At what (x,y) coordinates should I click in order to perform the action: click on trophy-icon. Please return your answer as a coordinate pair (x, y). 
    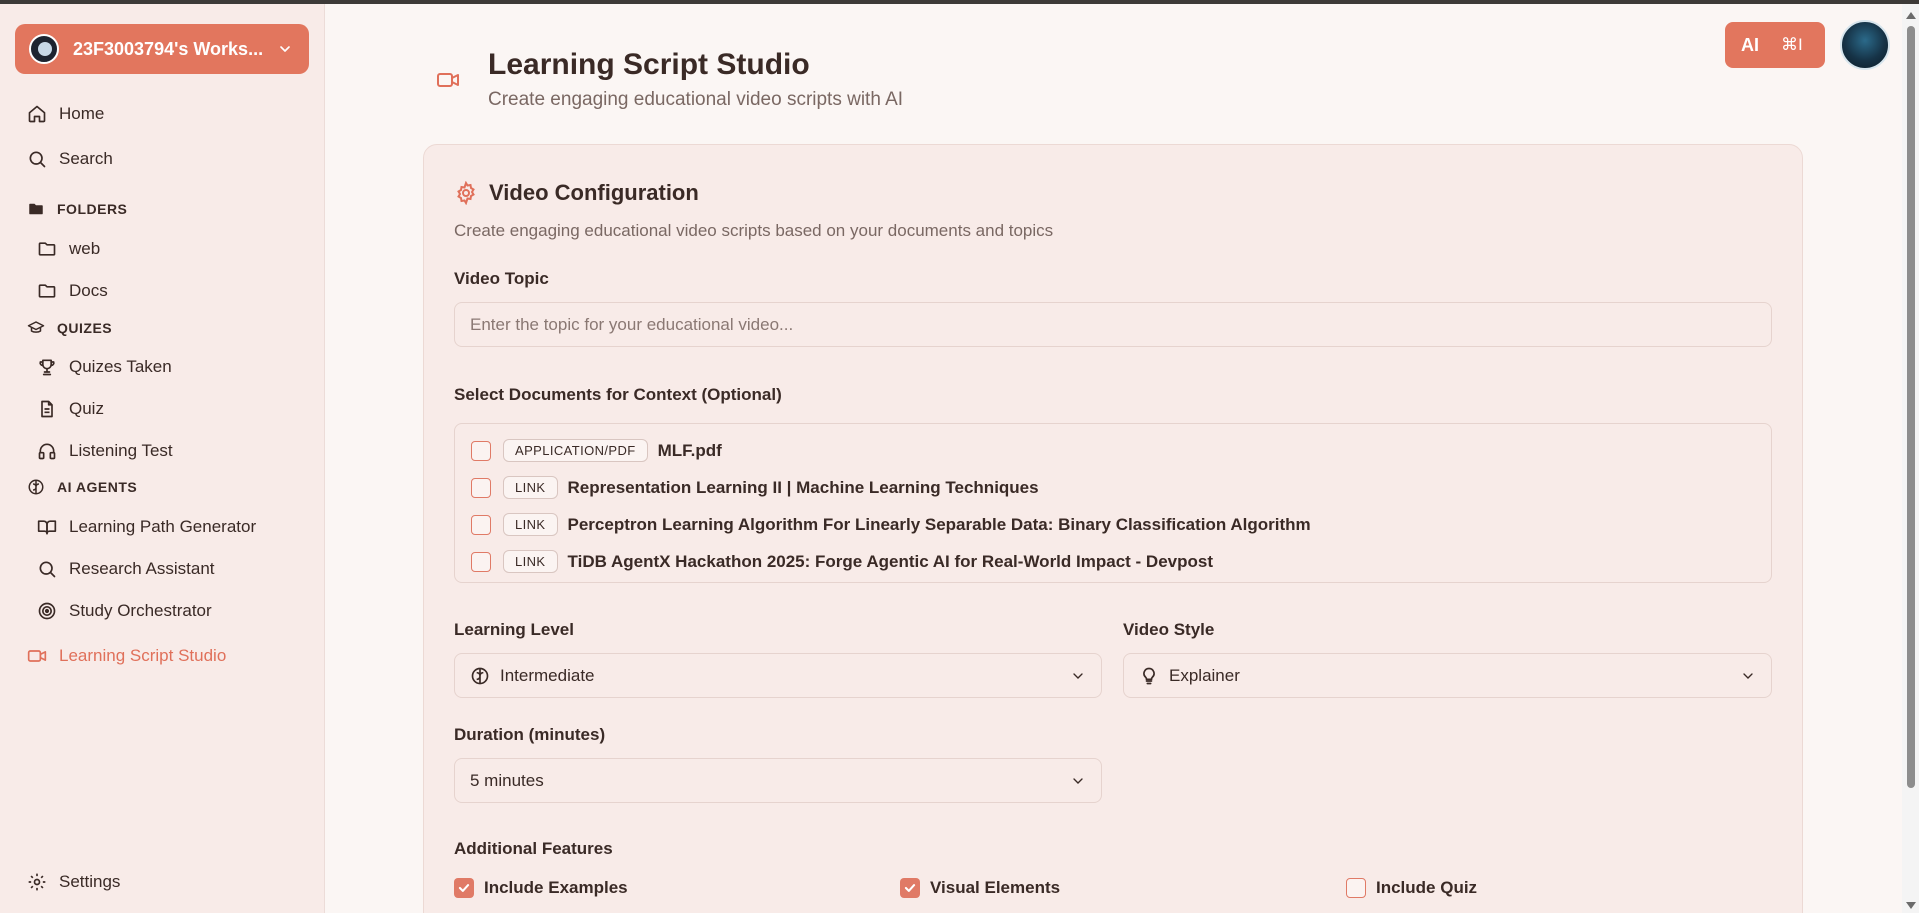
    Looking at the image, I should click on (47, 367).